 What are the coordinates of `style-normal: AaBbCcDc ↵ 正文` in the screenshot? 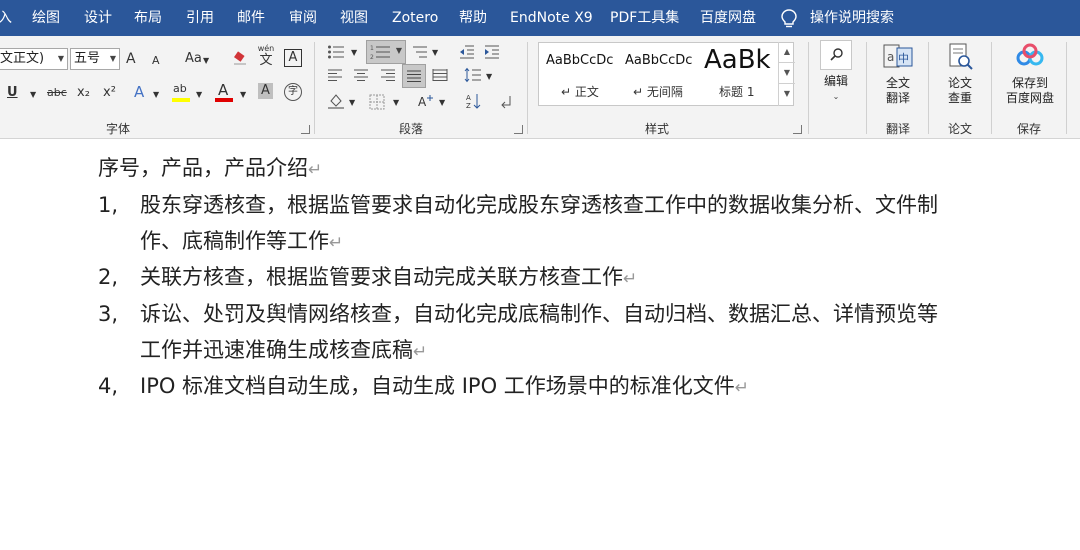 It's located at (579, 74).